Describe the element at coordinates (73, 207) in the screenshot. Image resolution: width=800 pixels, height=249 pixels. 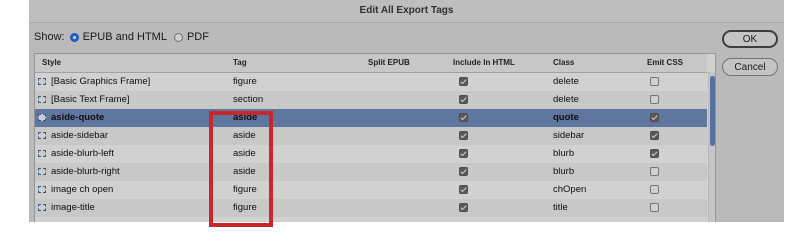
I see `style-cell: image-title` at that location.